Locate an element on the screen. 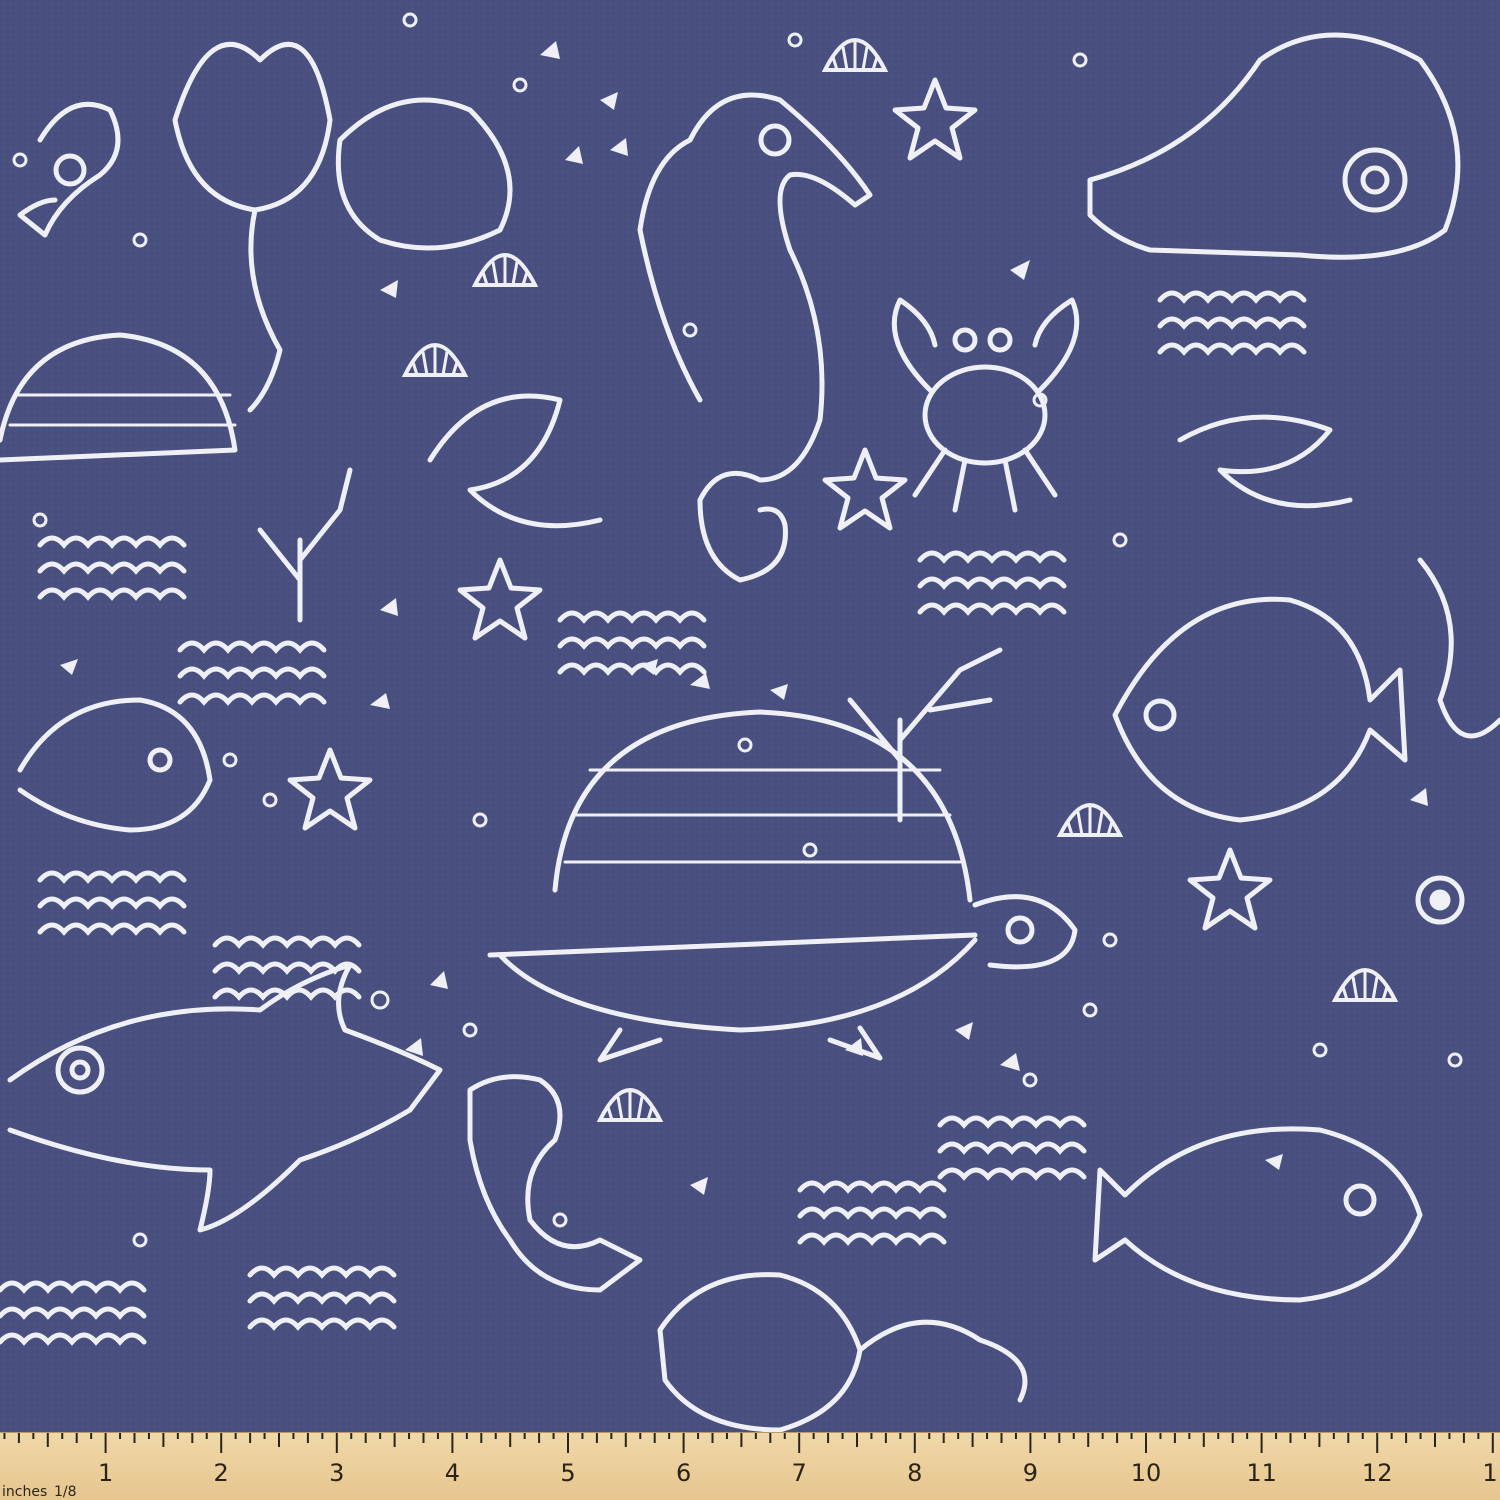 The image size is (1500, 1500). ruler-number: 10 is located at coordinates (1146, 1473).